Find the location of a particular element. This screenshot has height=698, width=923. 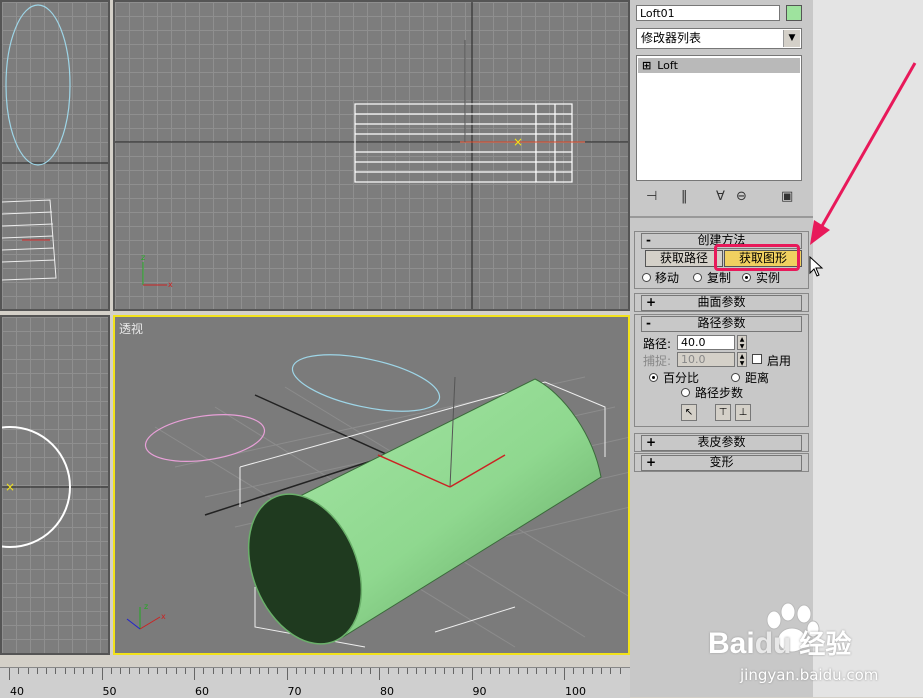

rollout-header-surface-params: + 曲面参数 is located at coordinates (721, 303).